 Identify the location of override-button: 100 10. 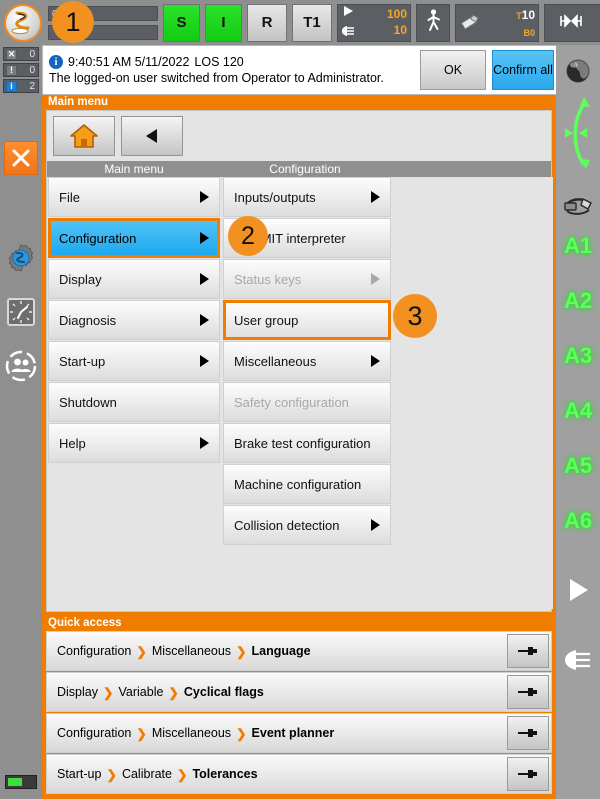
(374, 22).